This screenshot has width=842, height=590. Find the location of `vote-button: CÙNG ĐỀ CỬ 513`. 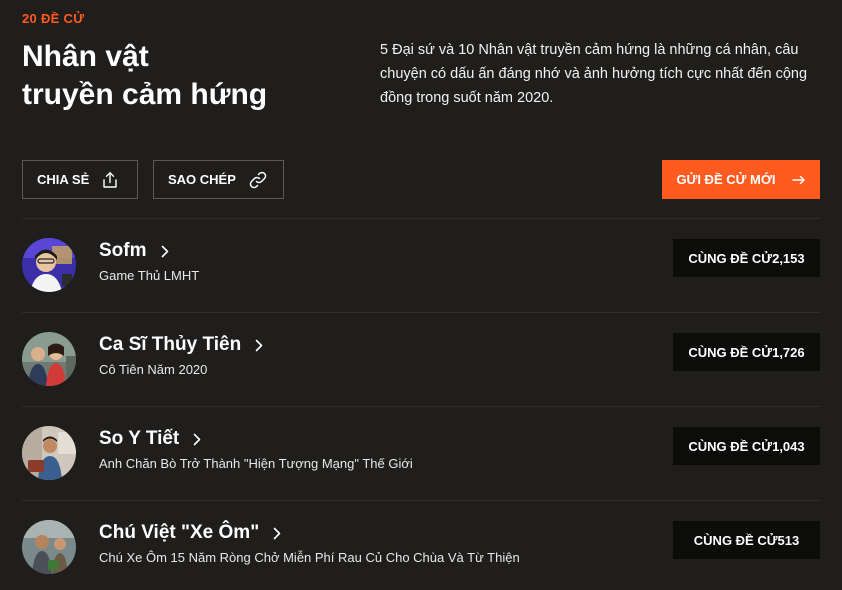

vote-button: CÙNG ĐỀ CỬ 513 is located at coordinates (746, 540).